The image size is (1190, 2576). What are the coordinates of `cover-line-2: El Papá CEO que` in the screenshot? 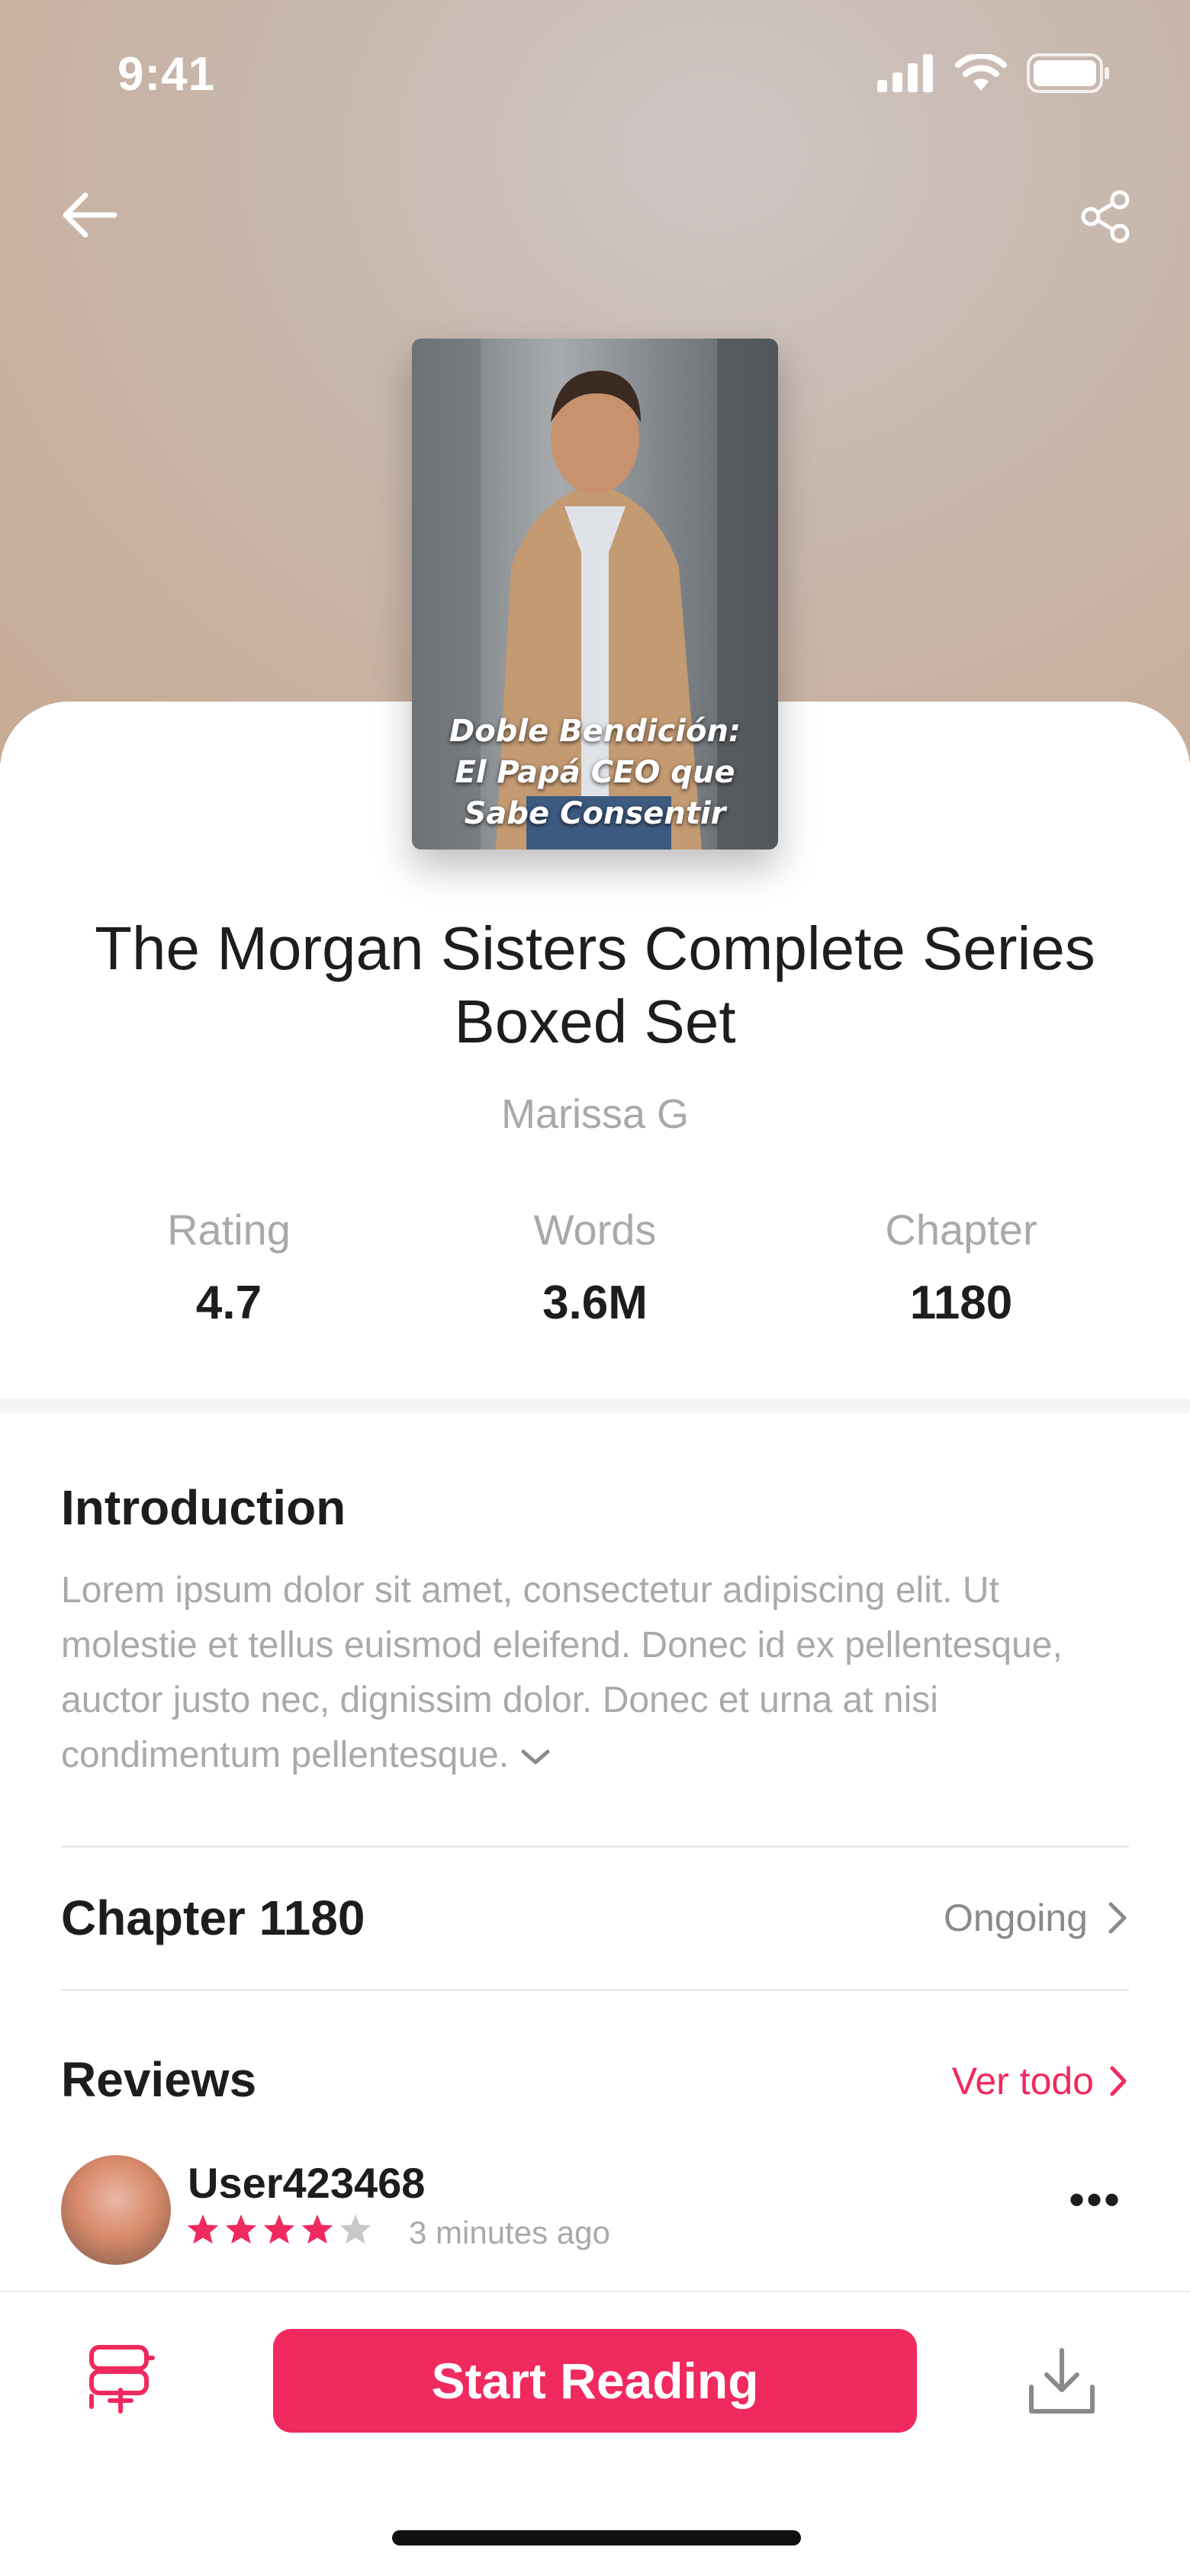 It's located at (595, 772).